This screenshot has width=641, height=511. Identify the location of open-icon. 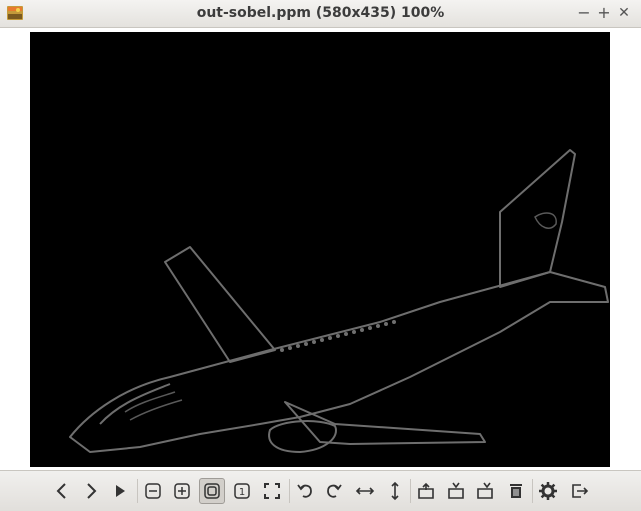
(426, 490).